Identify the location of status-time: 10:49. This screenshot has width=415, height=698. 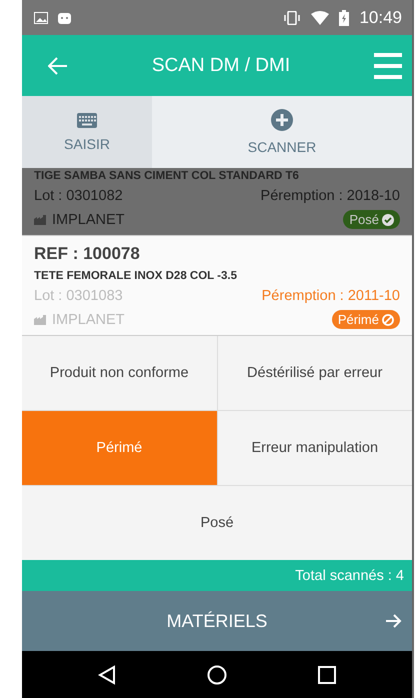
(380, 18).